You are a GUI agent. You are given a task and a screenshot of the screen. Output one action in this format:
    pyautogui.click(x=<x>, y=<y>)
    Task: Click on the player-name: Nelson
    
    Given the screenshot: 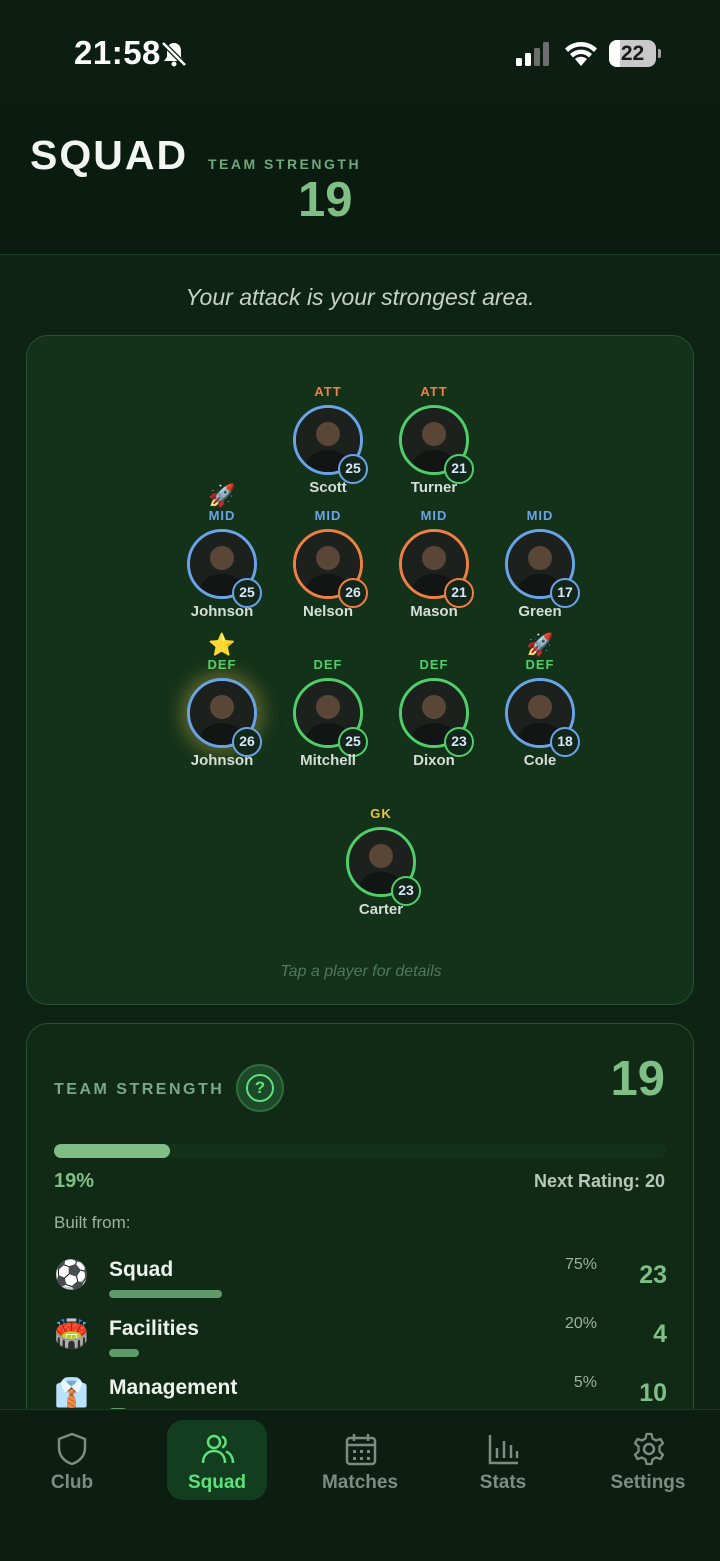 What is the action you would take?
    pyautogui.click(x=327, y=611)
    